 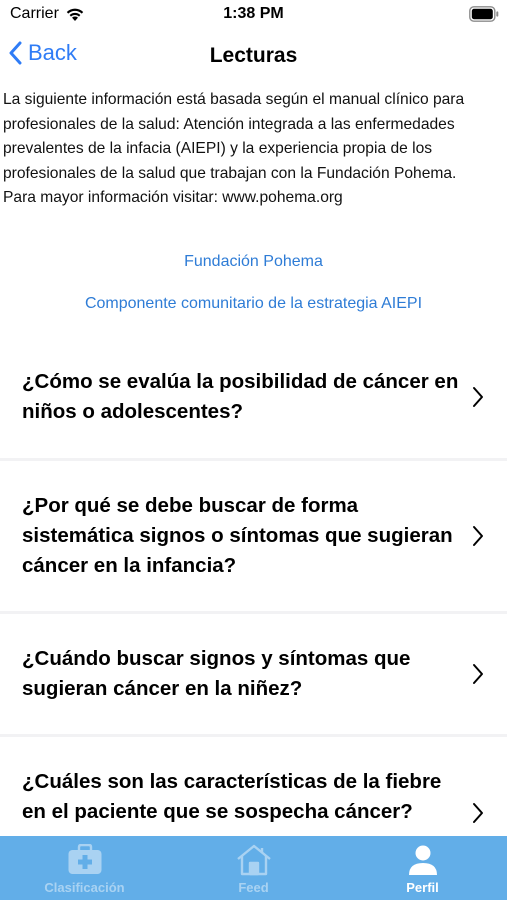 What do you see at coordinates (253, 262) in the screenshot?
I see `fundacion-pohema-link: Fundación Pohema` at bounding box center [253, 262].